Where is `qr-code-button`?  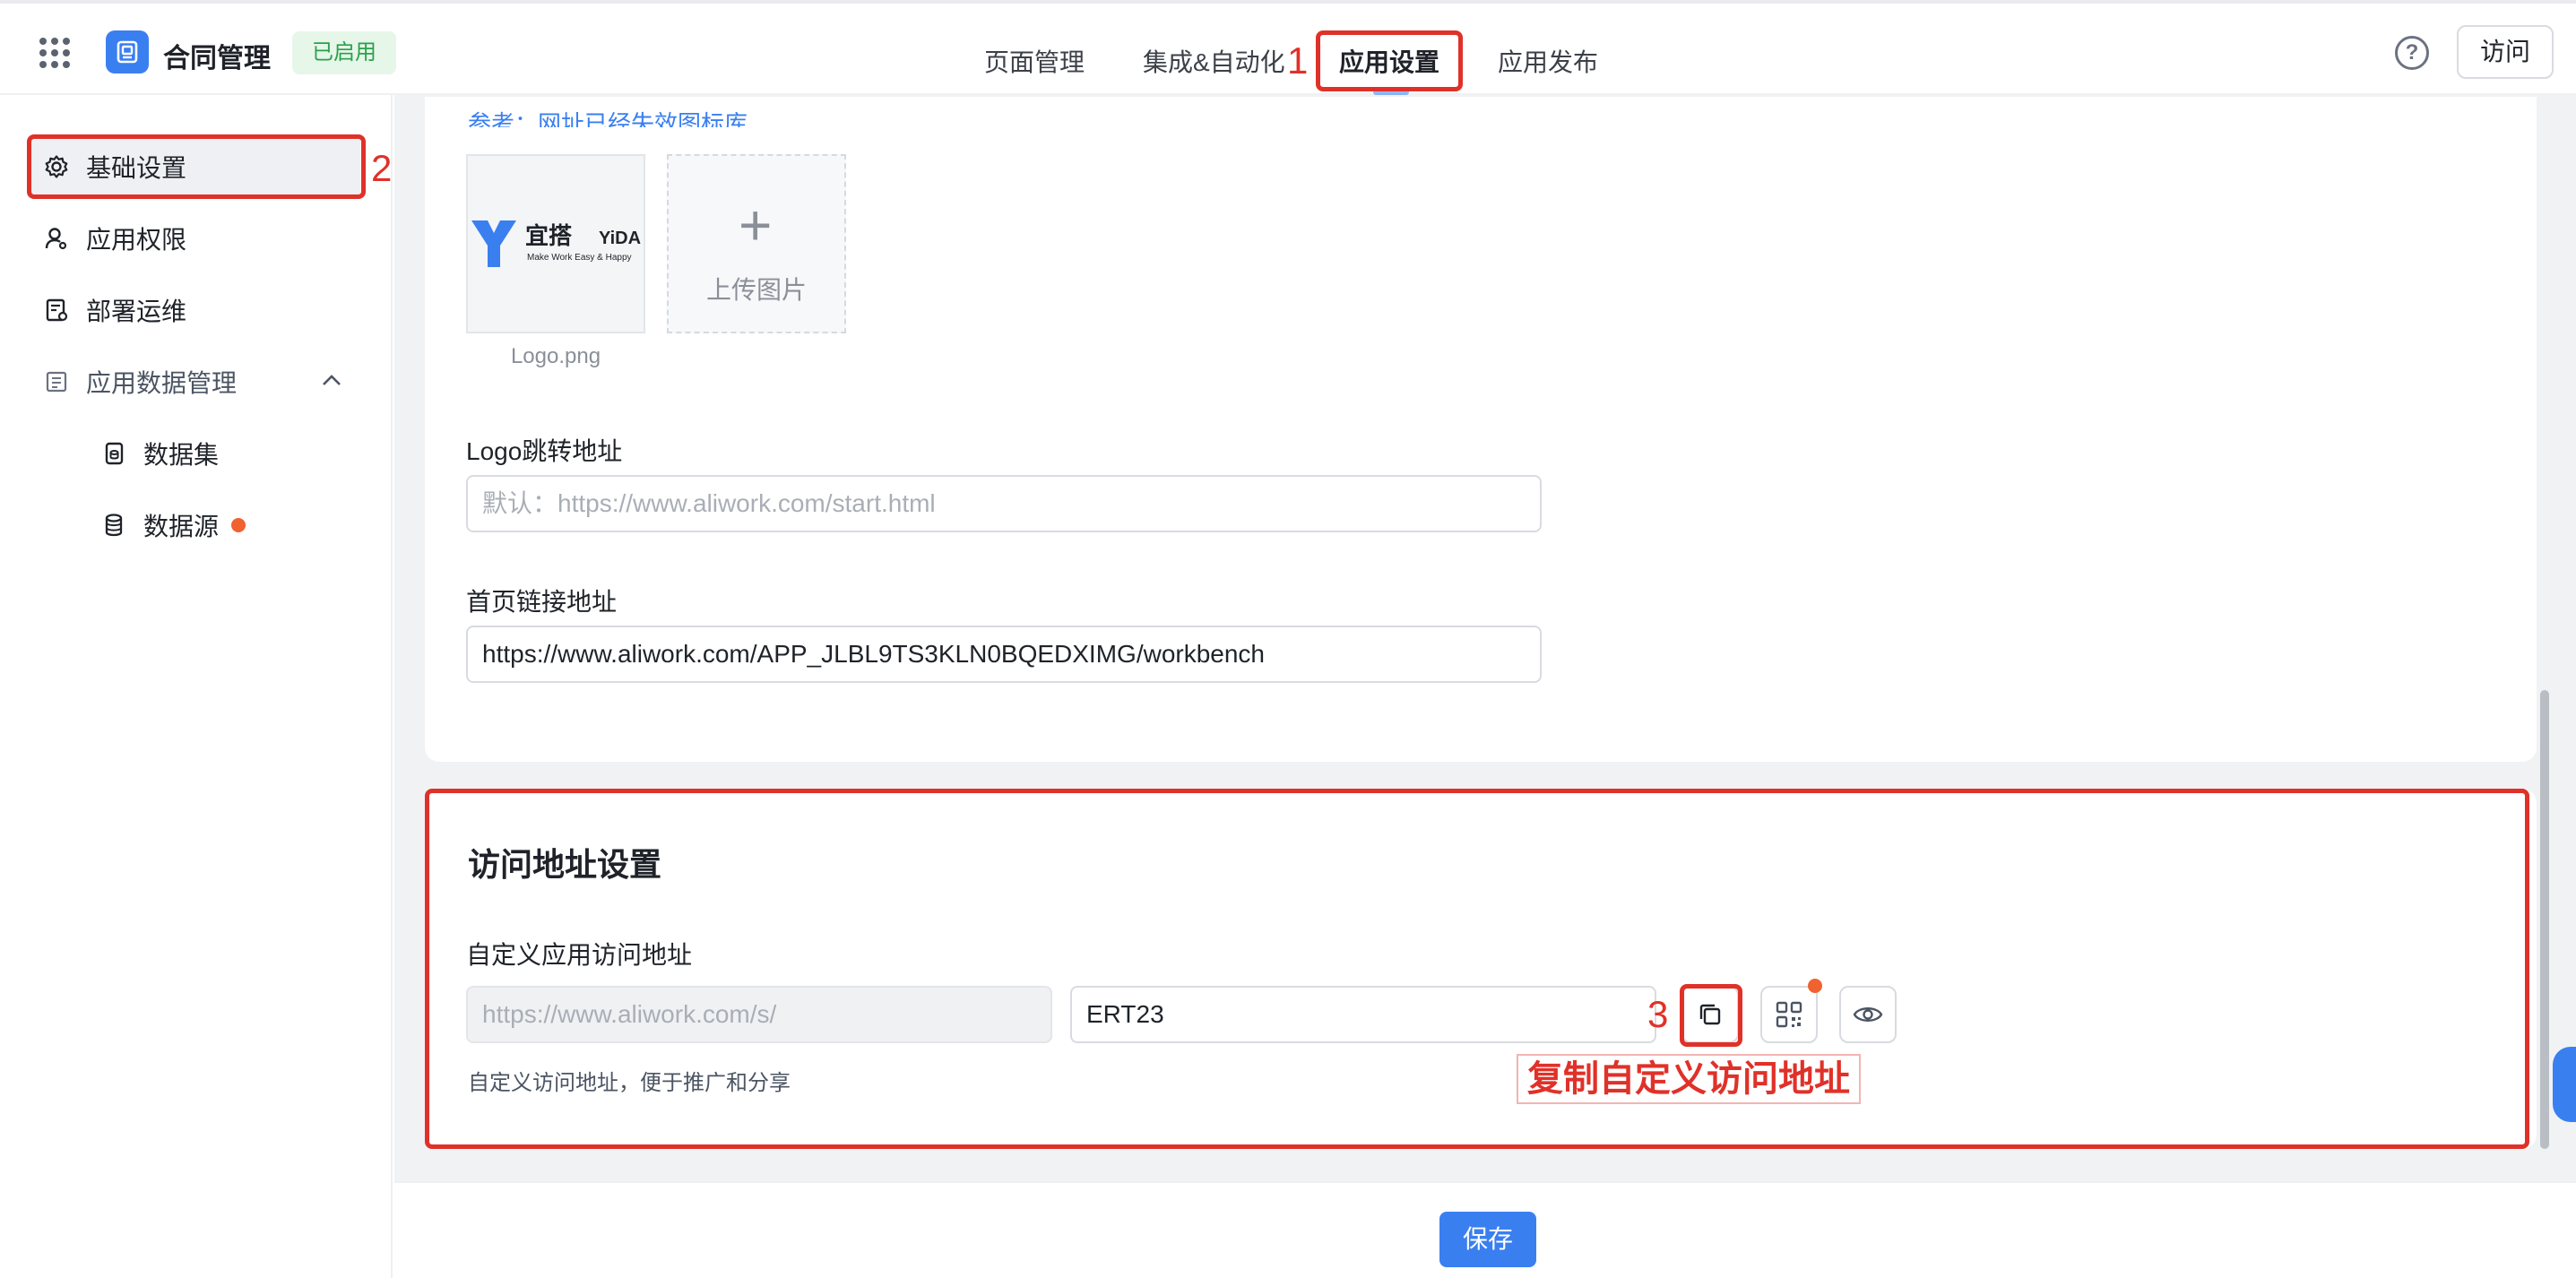
qr-code-button is located at coordinates (1789, 1014).